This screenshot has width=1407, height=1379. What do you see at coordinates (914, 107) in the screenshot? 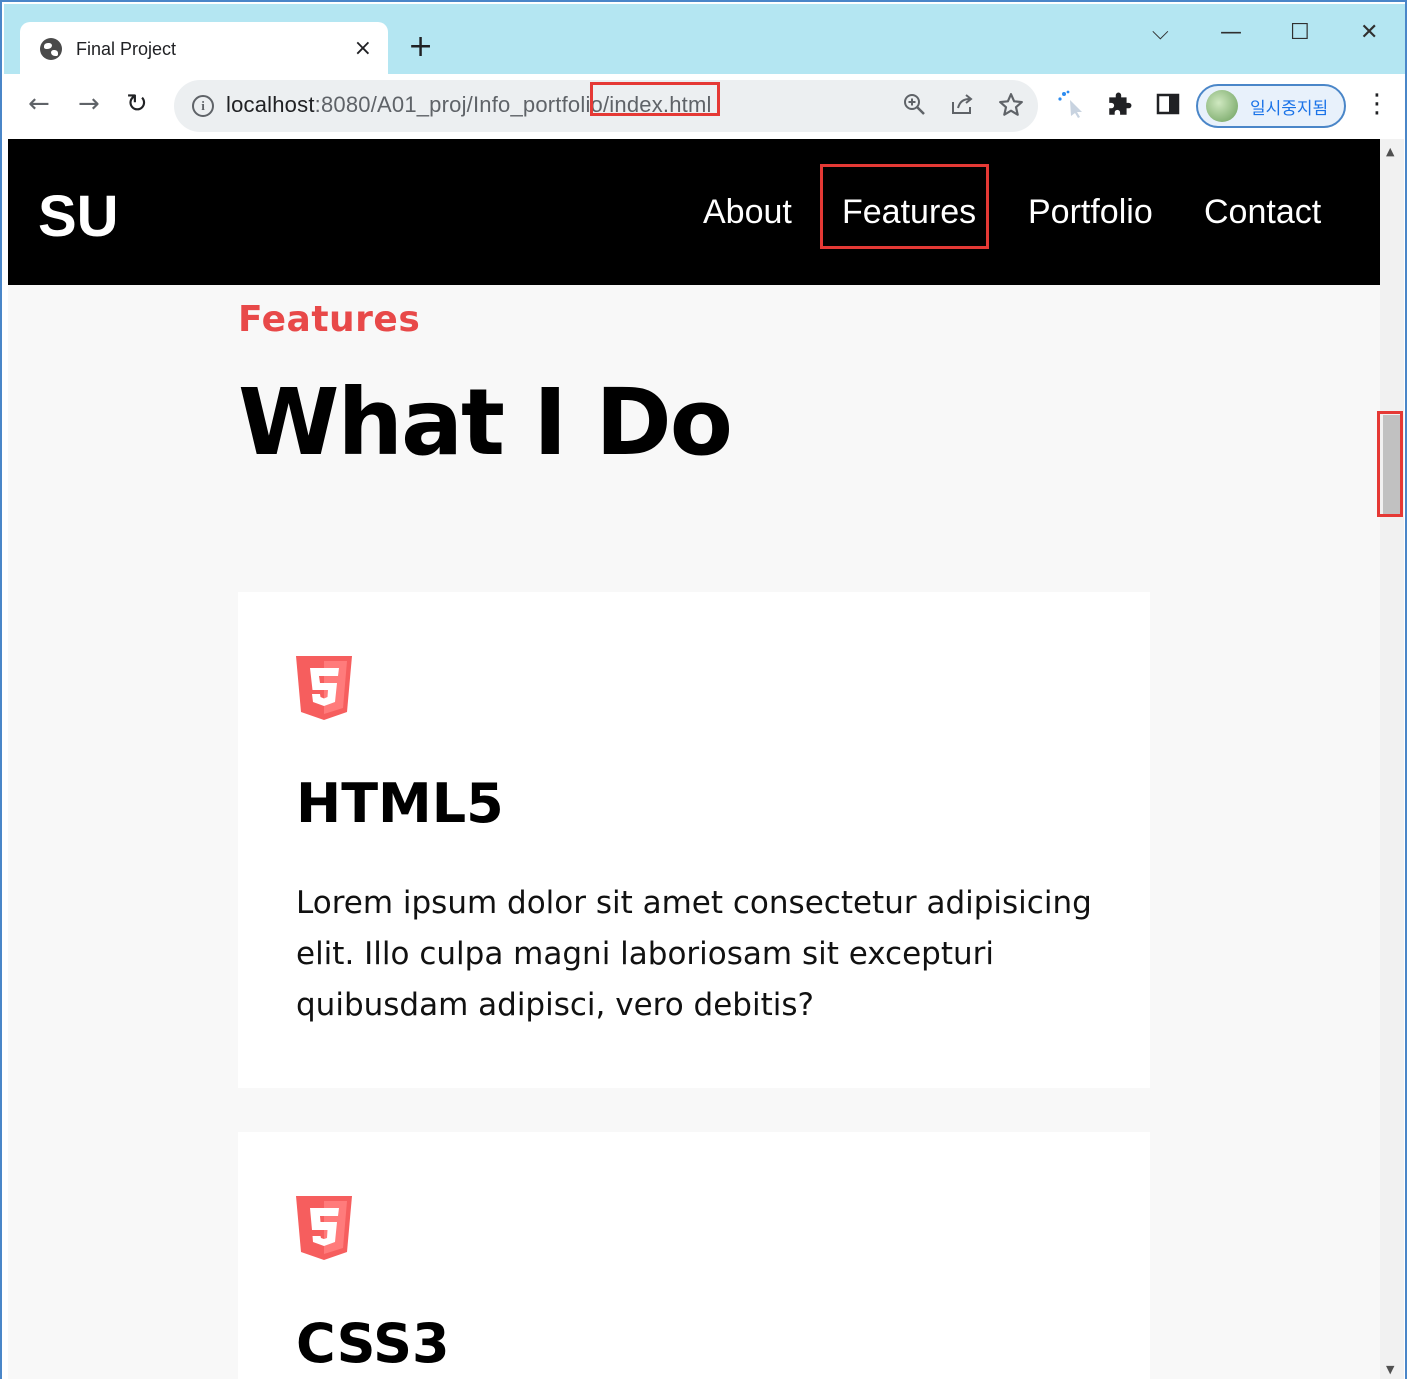
I see `zoom-icon` at bounding box center [914, 107].